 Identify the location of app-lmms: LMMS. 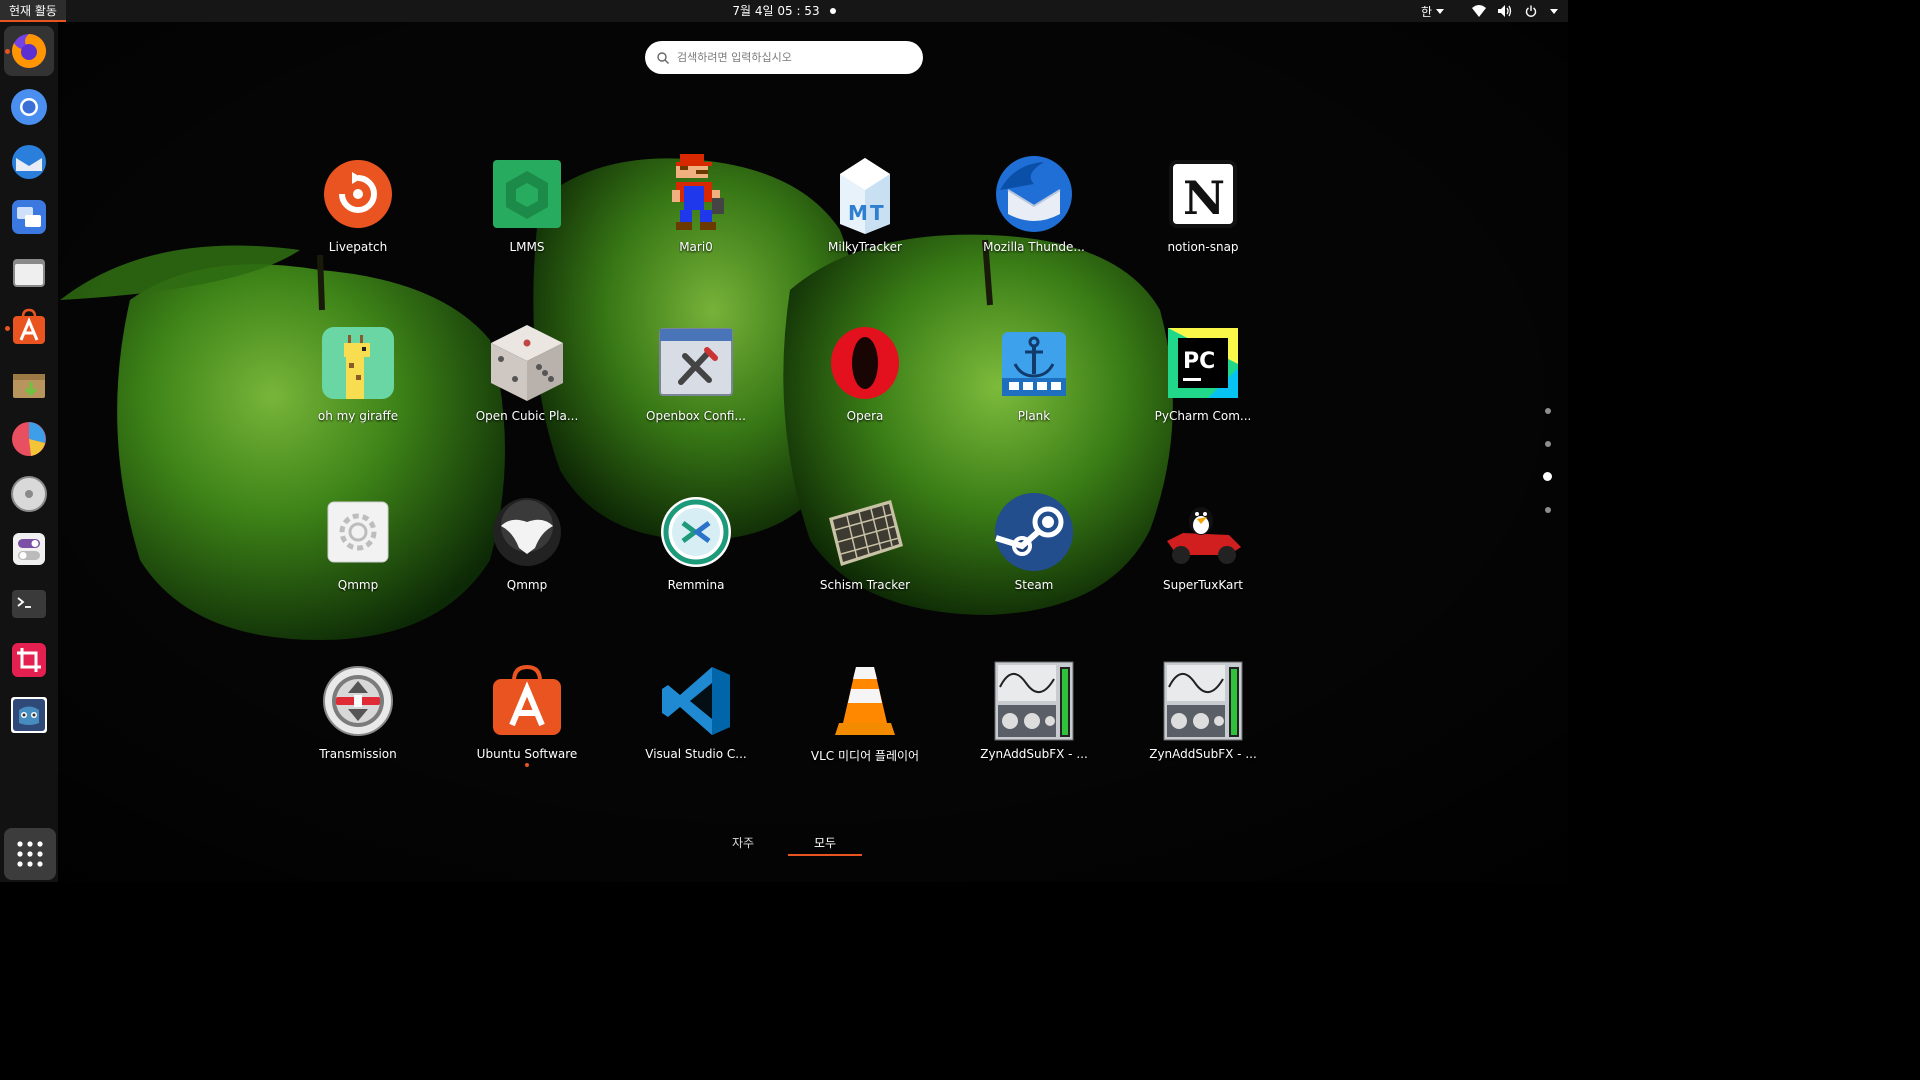
(527, 217).